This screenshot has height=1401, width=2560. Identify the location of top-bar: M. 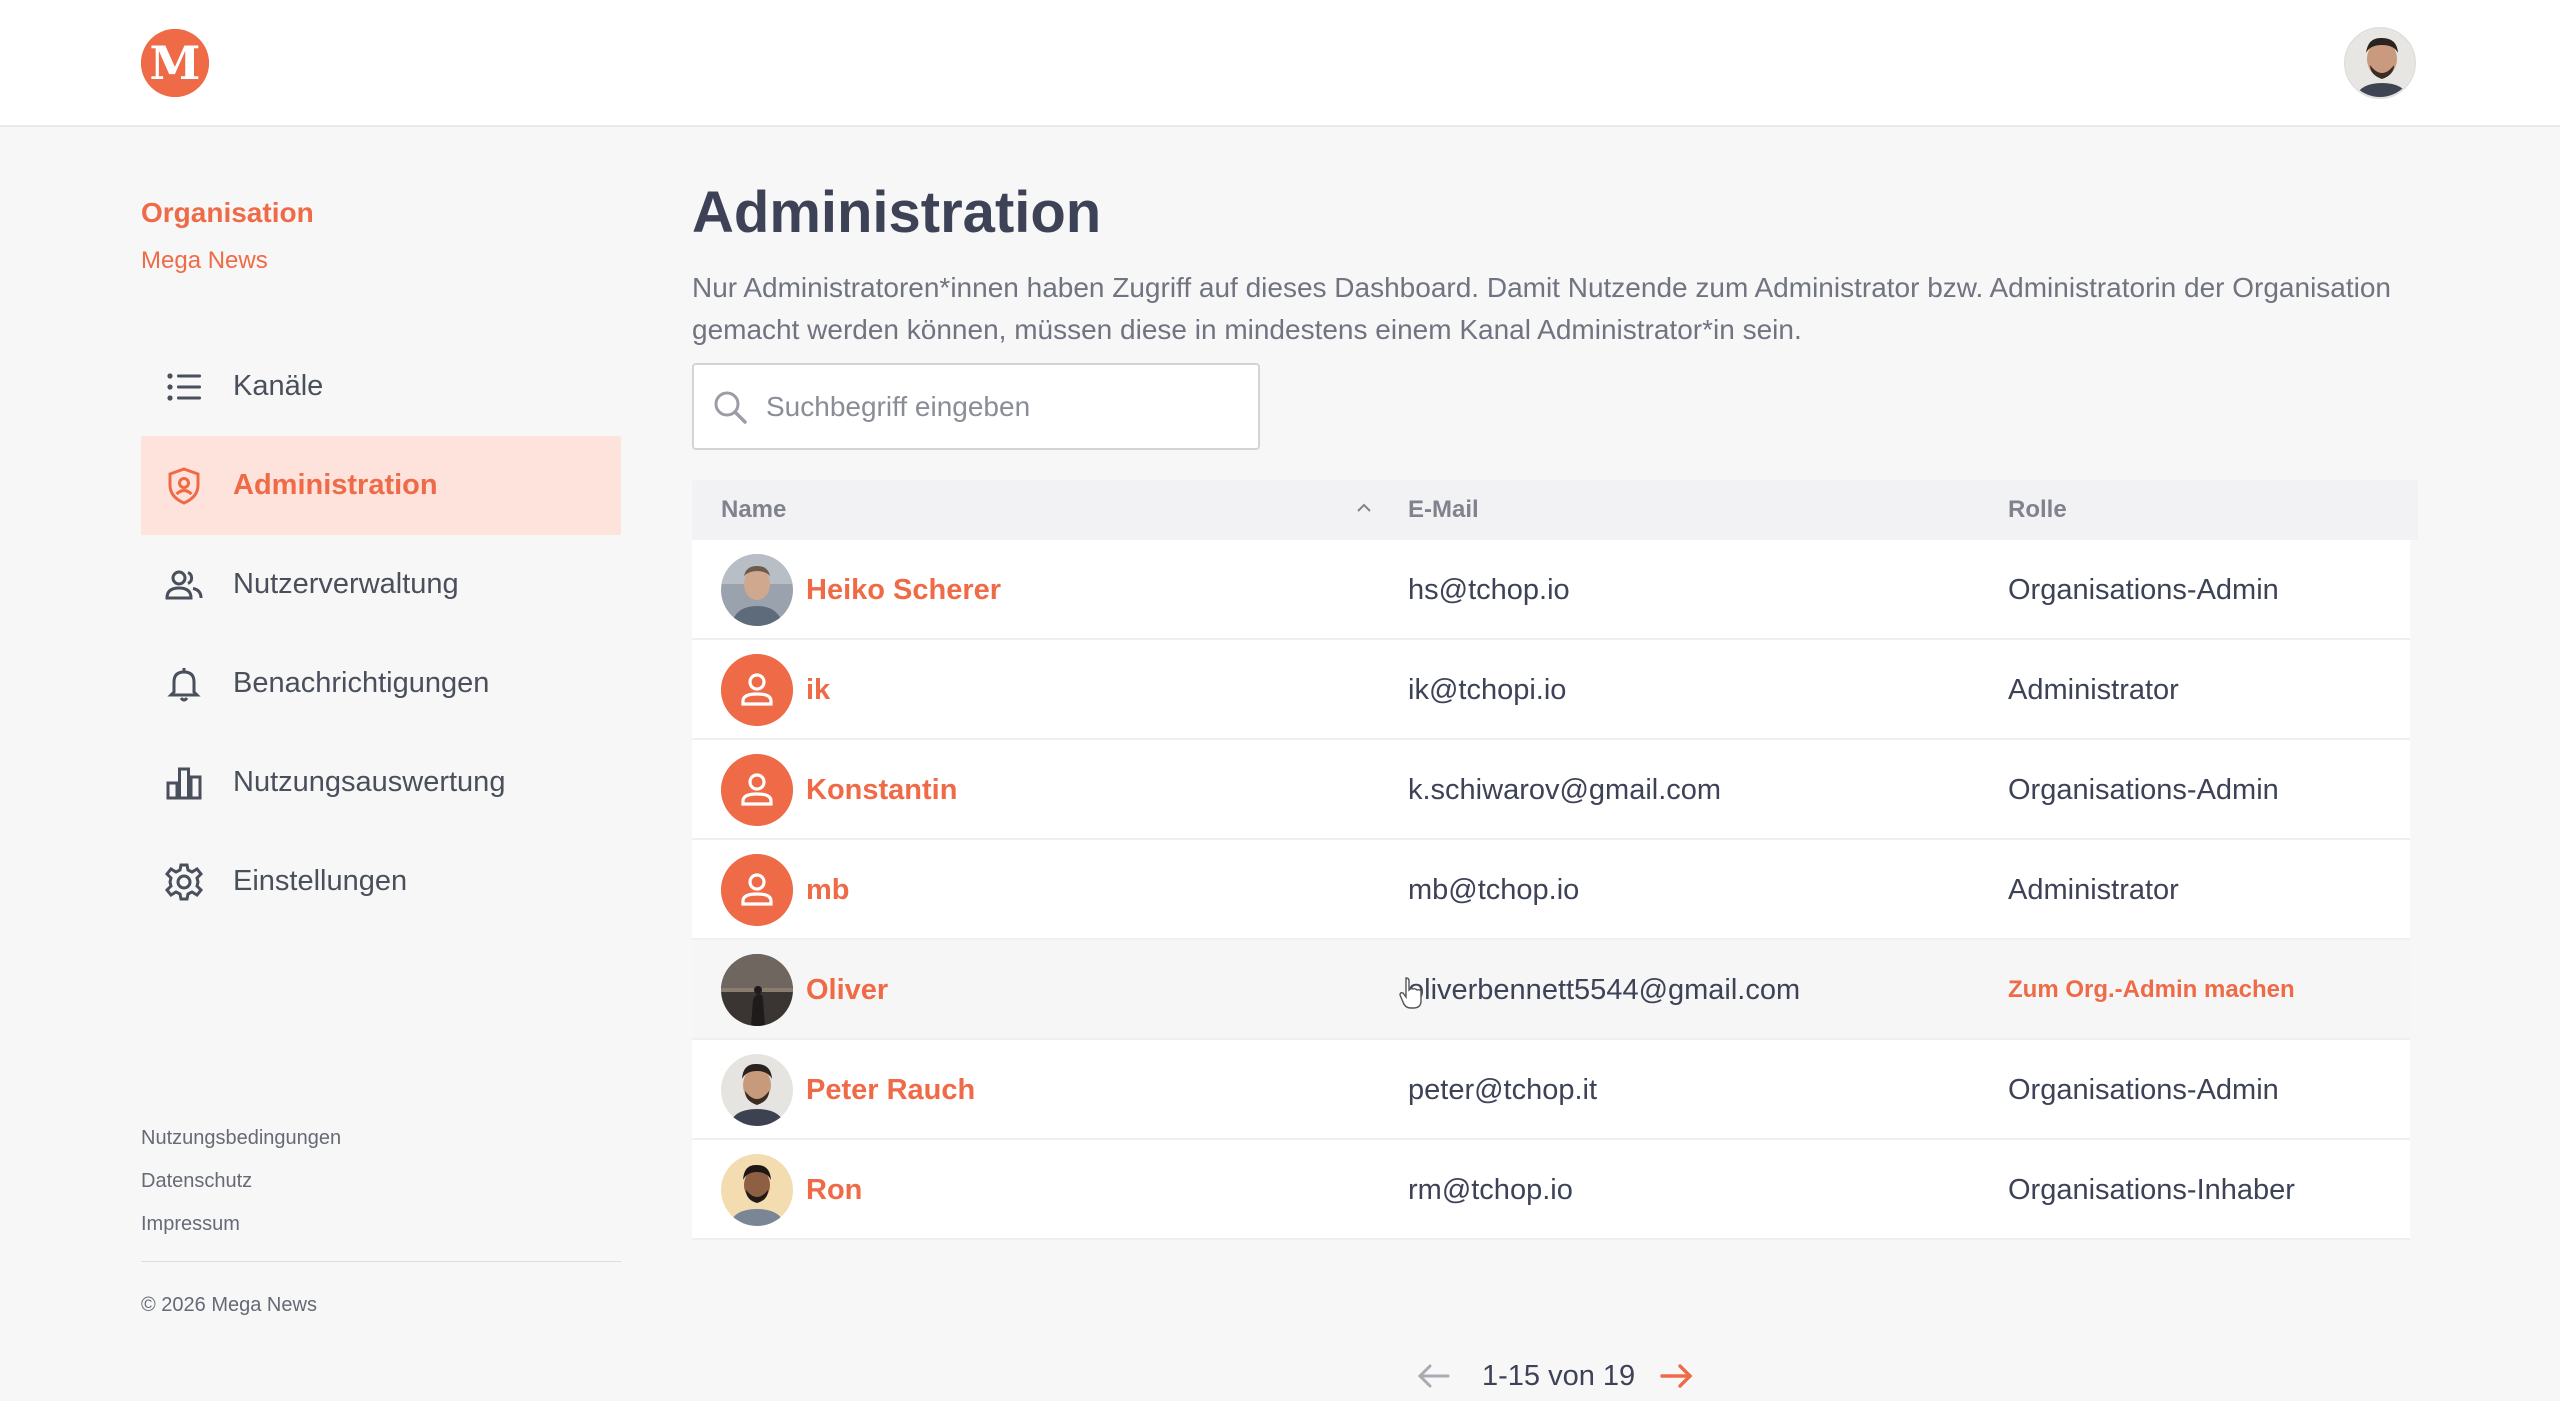
(1280, 63).